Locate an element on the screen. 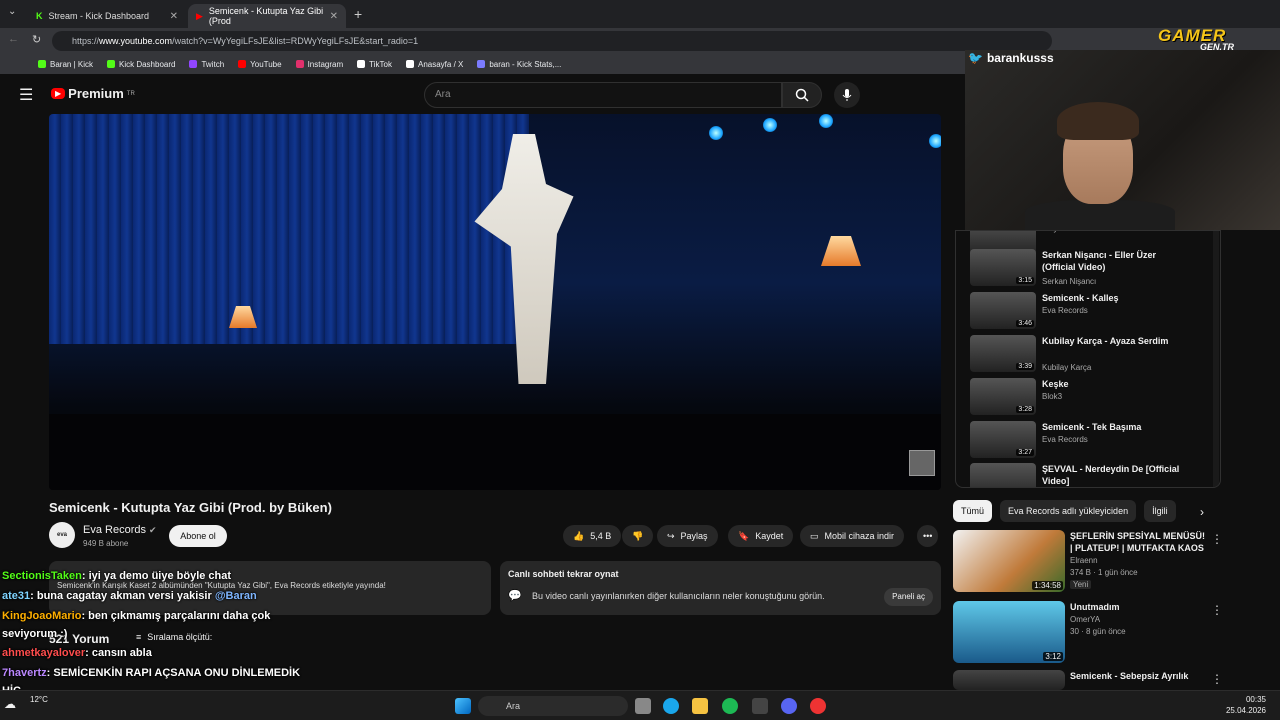 The image size is (1280, 720). windows-start-icon is located at coordinates (463, 706).